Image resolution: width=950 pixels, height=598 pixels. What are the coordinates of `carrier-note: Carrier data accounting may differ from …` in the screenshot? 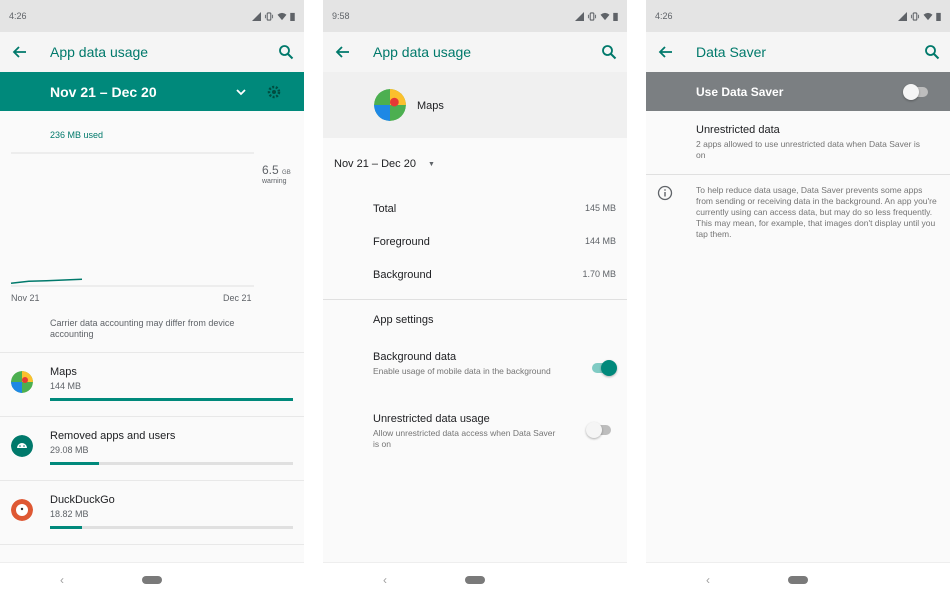 It's located at (142, 328).